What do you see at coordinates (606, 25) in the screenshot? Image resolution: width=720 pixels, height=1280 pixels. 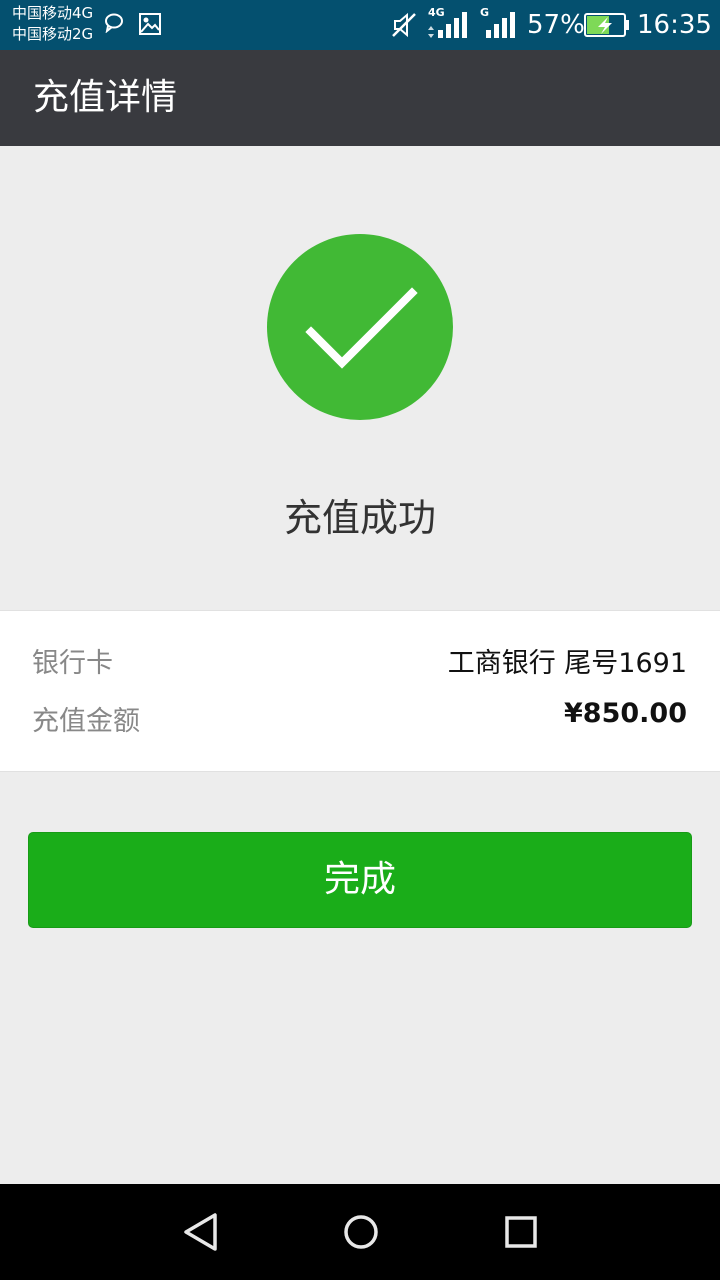 I see `battery-charging-icon` at bounding box center [606, 25].